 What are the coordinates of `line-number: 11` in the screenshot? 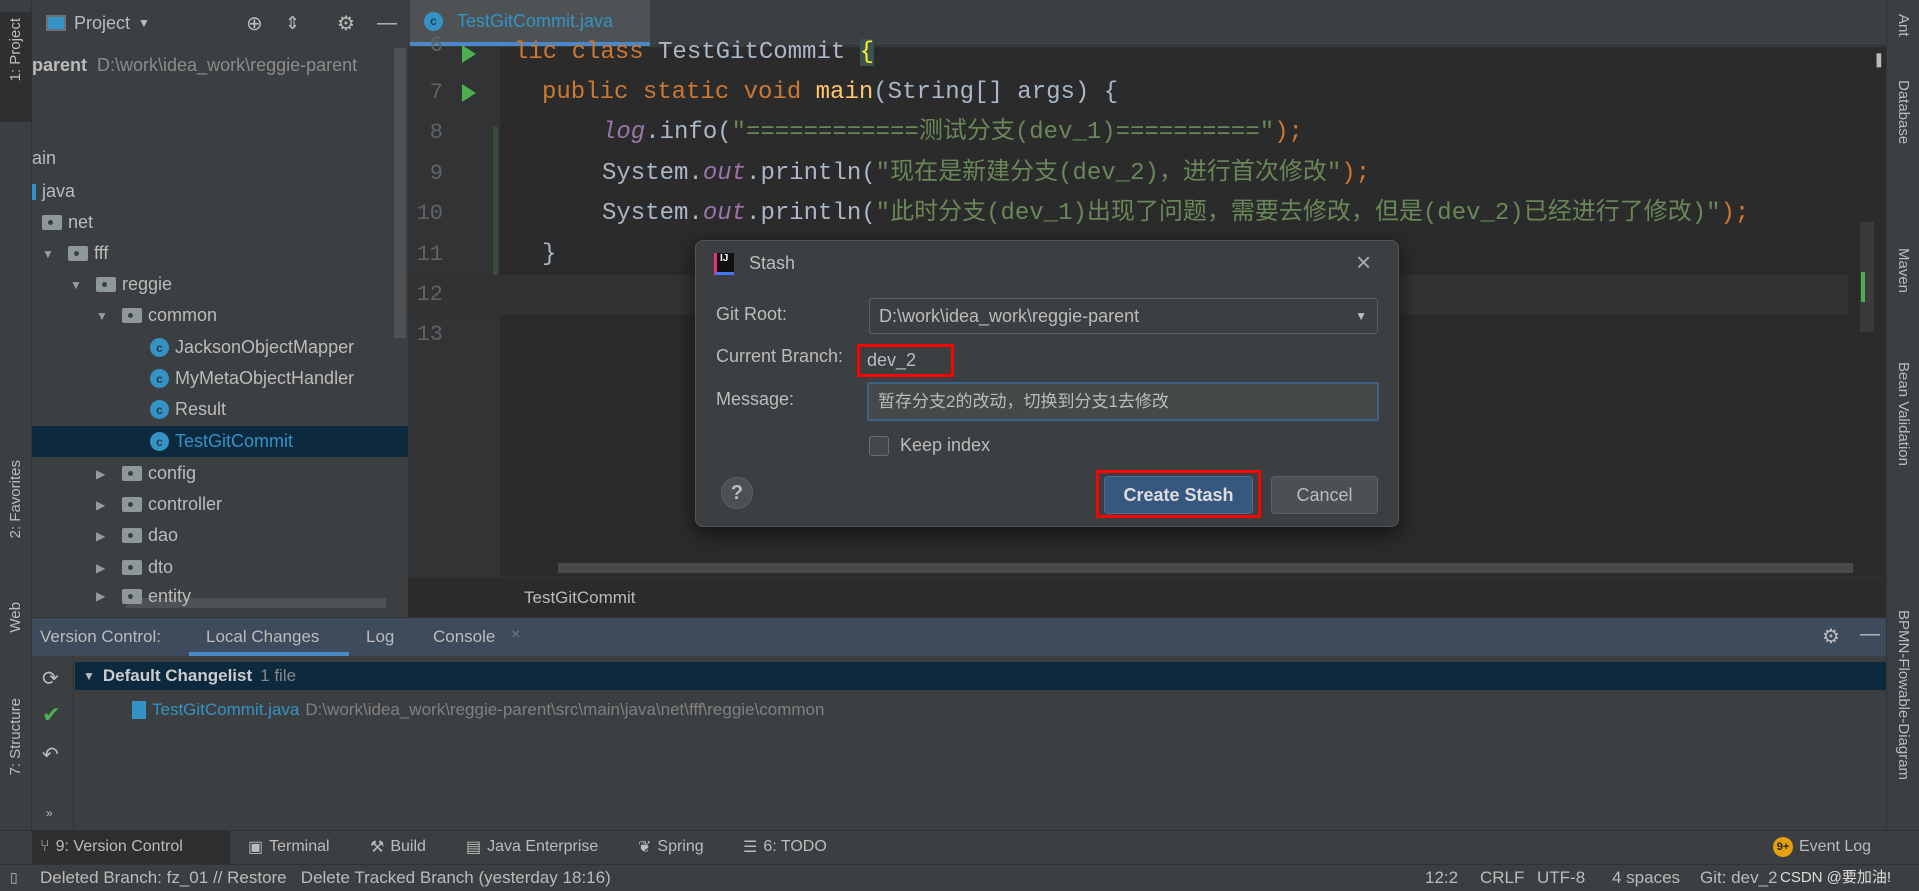 It's located at (429, 254).